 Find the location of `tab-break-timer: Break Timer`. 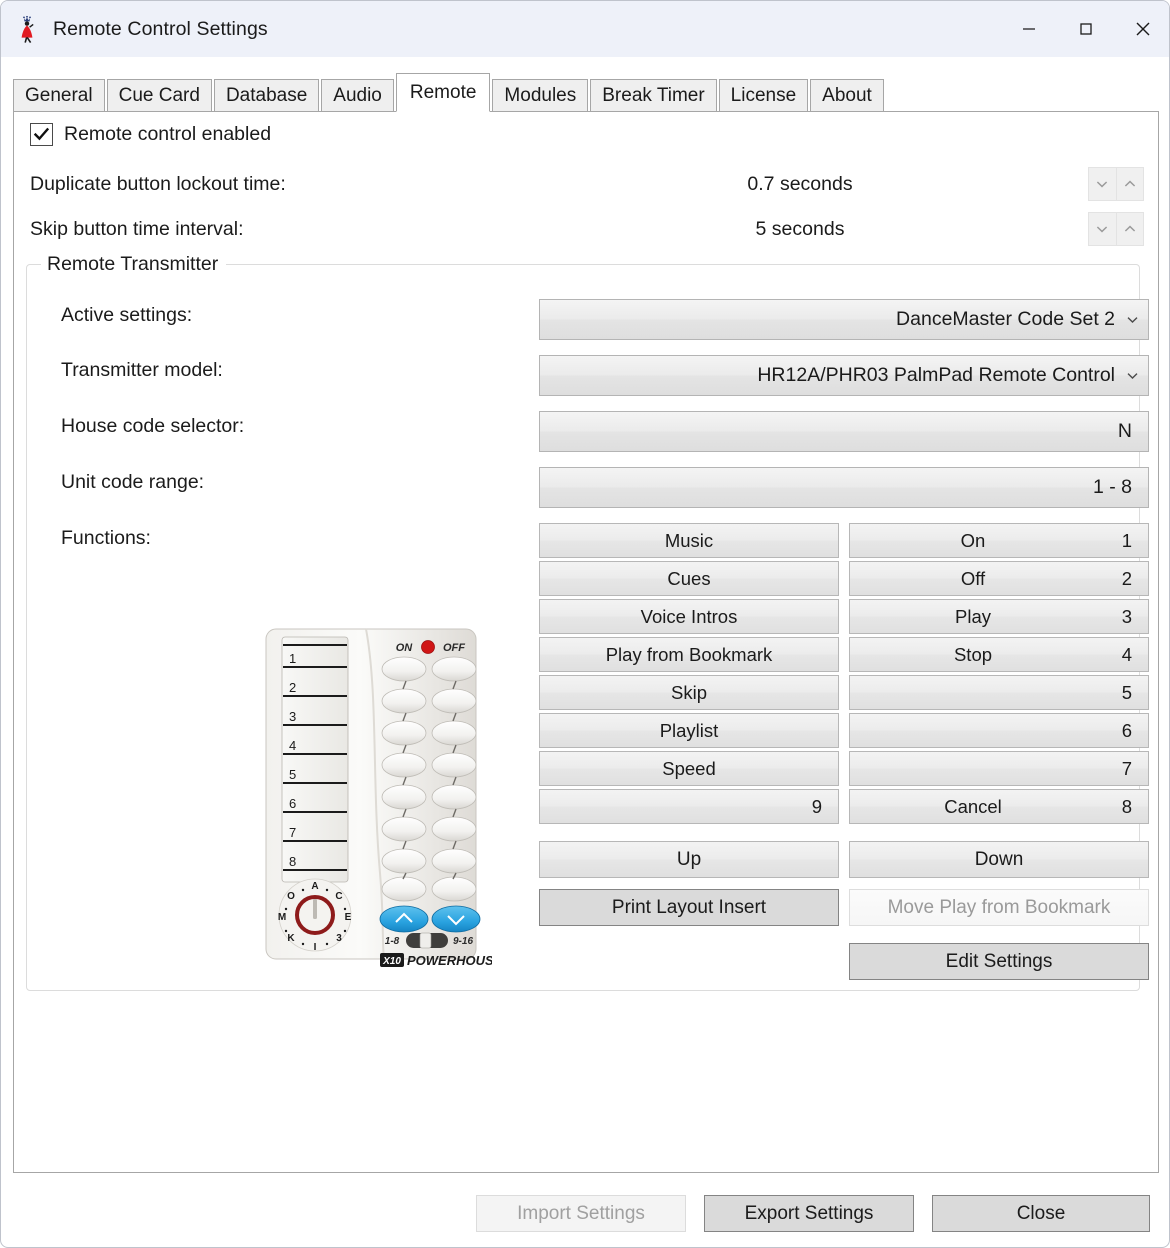

tab-break-timer: Break Timer is located at coordinates (653, 95).